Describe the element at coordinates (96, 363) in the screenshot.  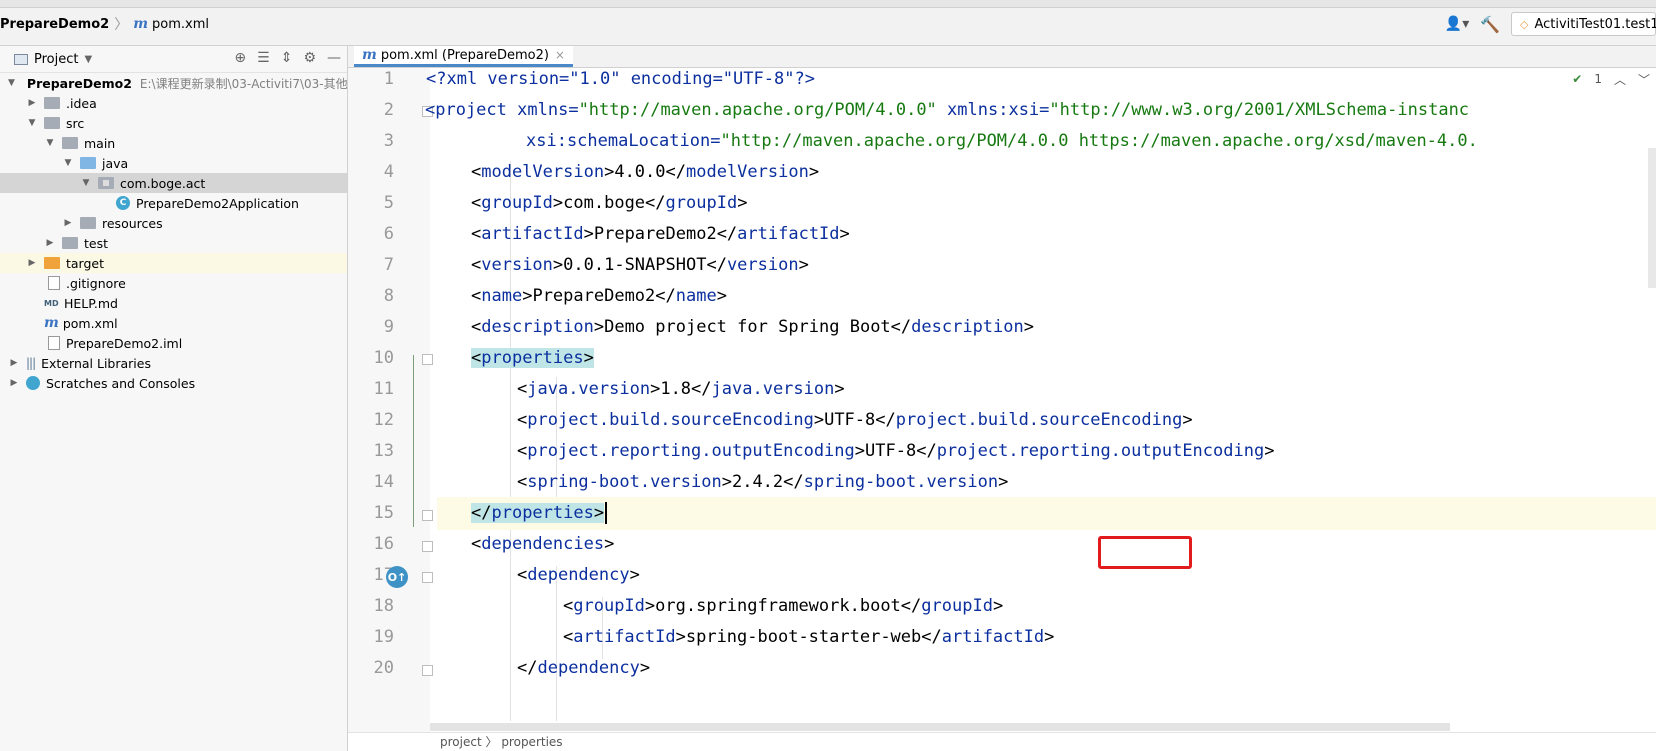
I see `tree-item-label: External Libraries` at that location.